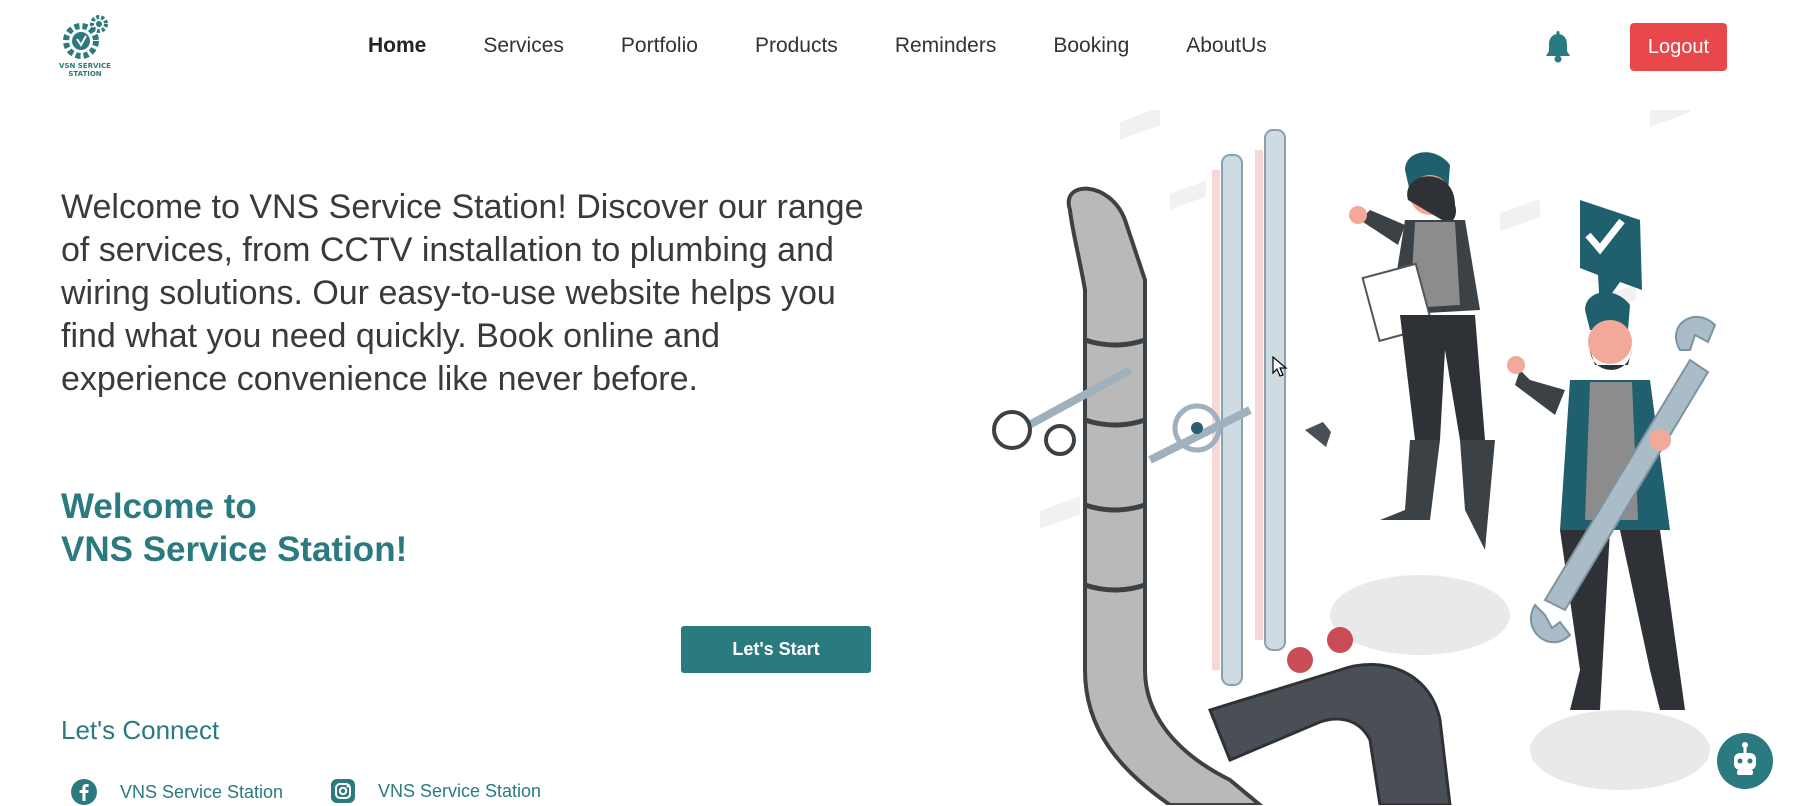 This screenshot has height=806, width=1793. Describe the element at coordinates (343, 791) in the screenshot. I see `instagram-icon` at that location.